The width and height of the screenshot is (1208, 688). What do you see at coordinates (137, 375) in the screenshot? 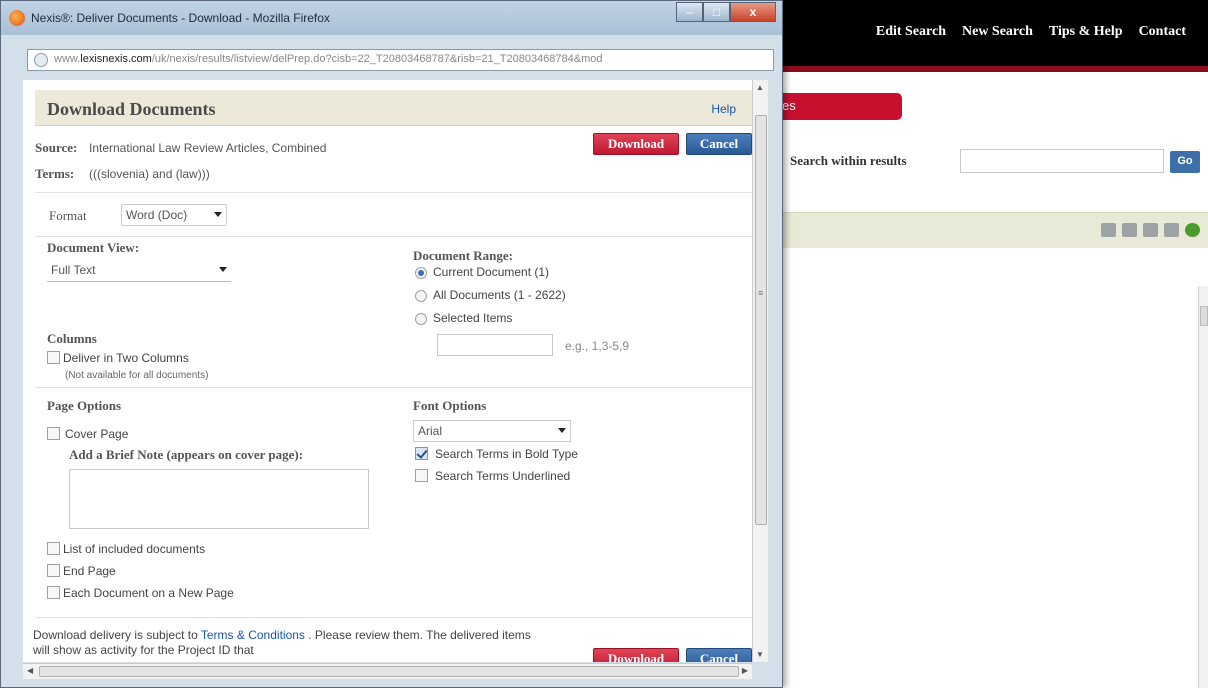
I see `two-columns-note: (Not available for all documents)` at bounding box center [137, 375].